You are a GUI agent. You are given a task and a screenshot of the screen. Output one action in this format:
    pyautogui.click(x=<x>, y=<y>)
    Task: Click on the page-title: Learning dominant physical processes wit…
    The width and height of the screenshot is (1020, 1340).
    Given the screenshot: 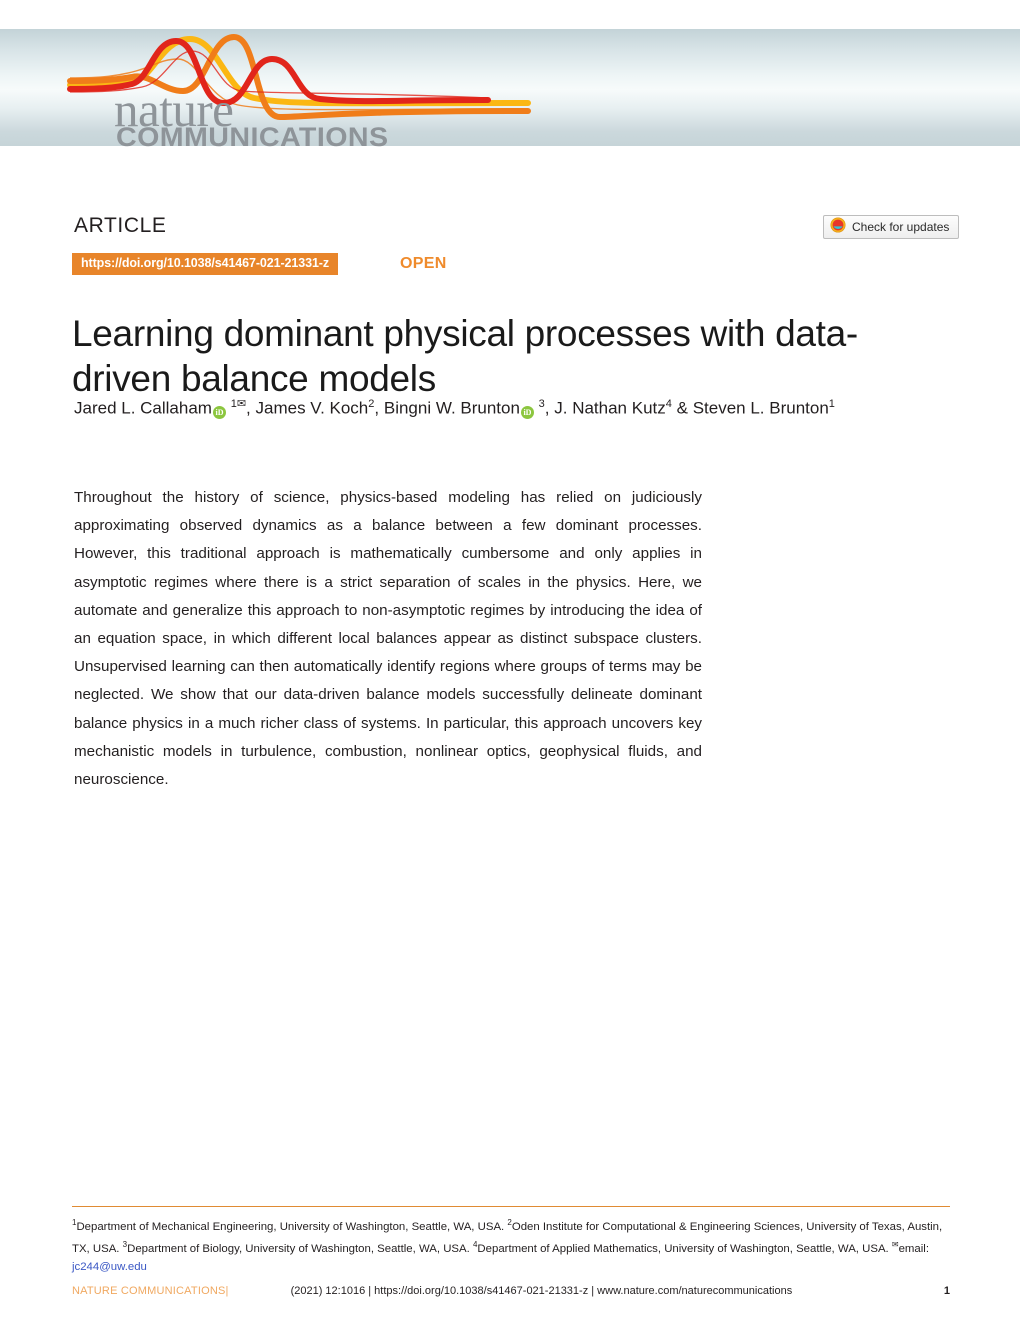 What is the action you would take?
    pyautogui.click(x=465, y=355)
    